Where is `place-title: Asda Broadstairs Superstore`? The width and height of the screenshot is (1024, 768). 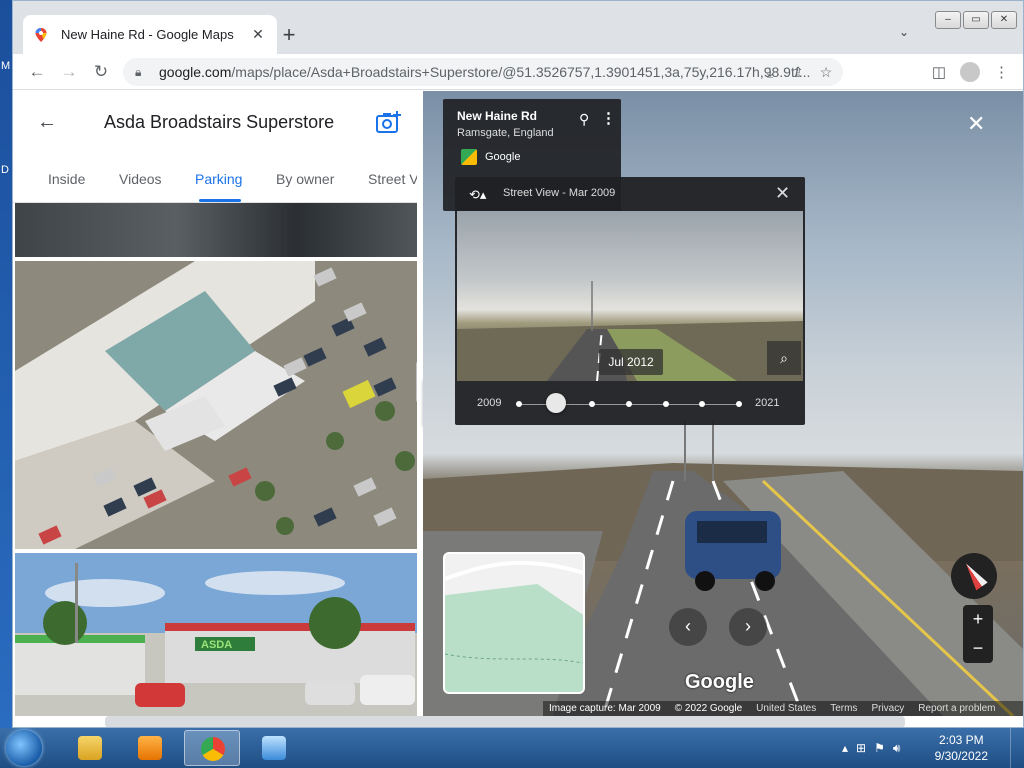 place-title: Asda Broadstairs Superstore is located at coordinates (219, 122).